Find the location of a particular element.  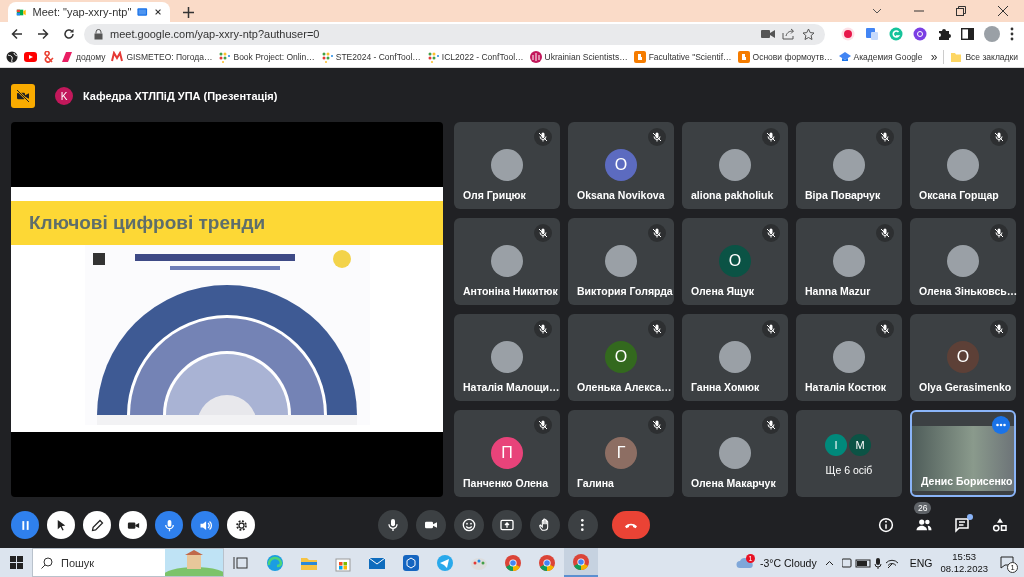

chrome-icon is located at coordinates (513, 562).